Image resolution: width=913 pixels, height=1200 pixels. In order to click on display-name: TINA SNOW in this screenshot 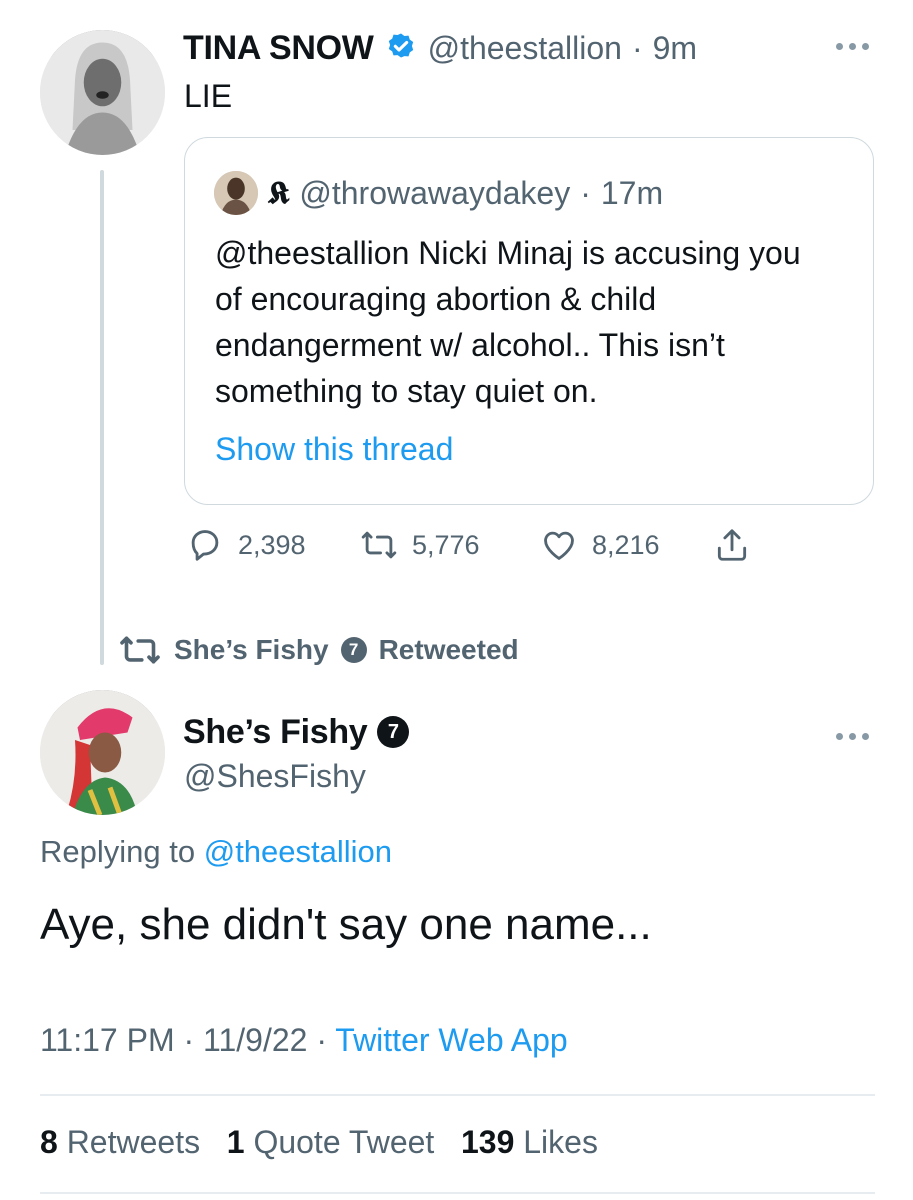, I will do `click(278, 48)`.